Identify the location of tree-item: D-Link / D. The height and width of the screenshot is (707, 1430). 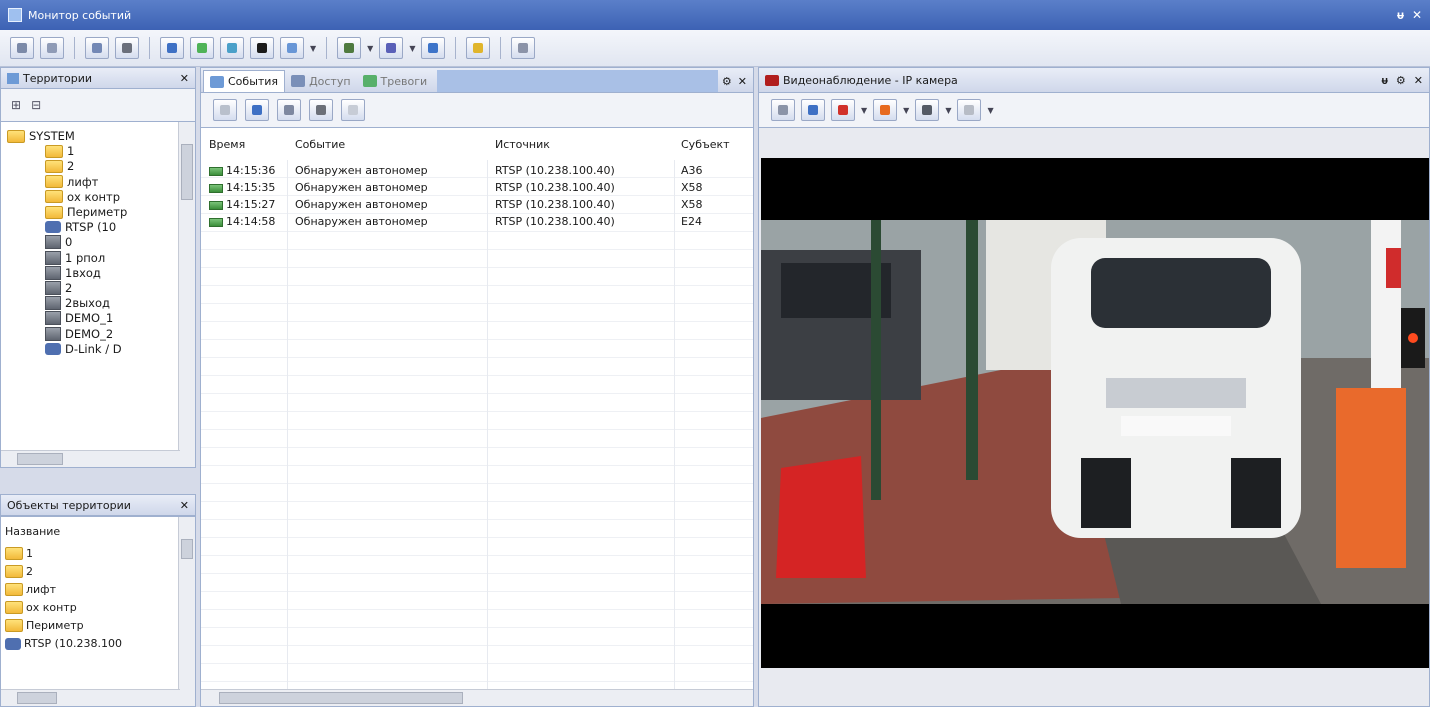
(83, 349).